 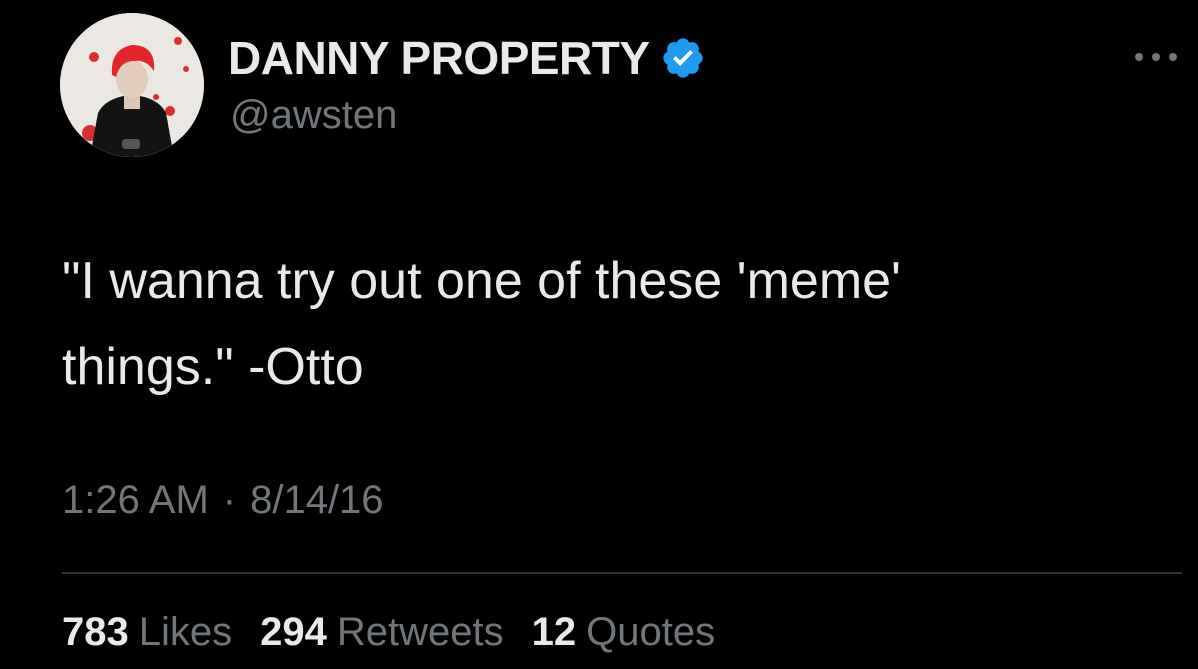 I want to click on verified-badge-icon, so click(x=683, y=58).